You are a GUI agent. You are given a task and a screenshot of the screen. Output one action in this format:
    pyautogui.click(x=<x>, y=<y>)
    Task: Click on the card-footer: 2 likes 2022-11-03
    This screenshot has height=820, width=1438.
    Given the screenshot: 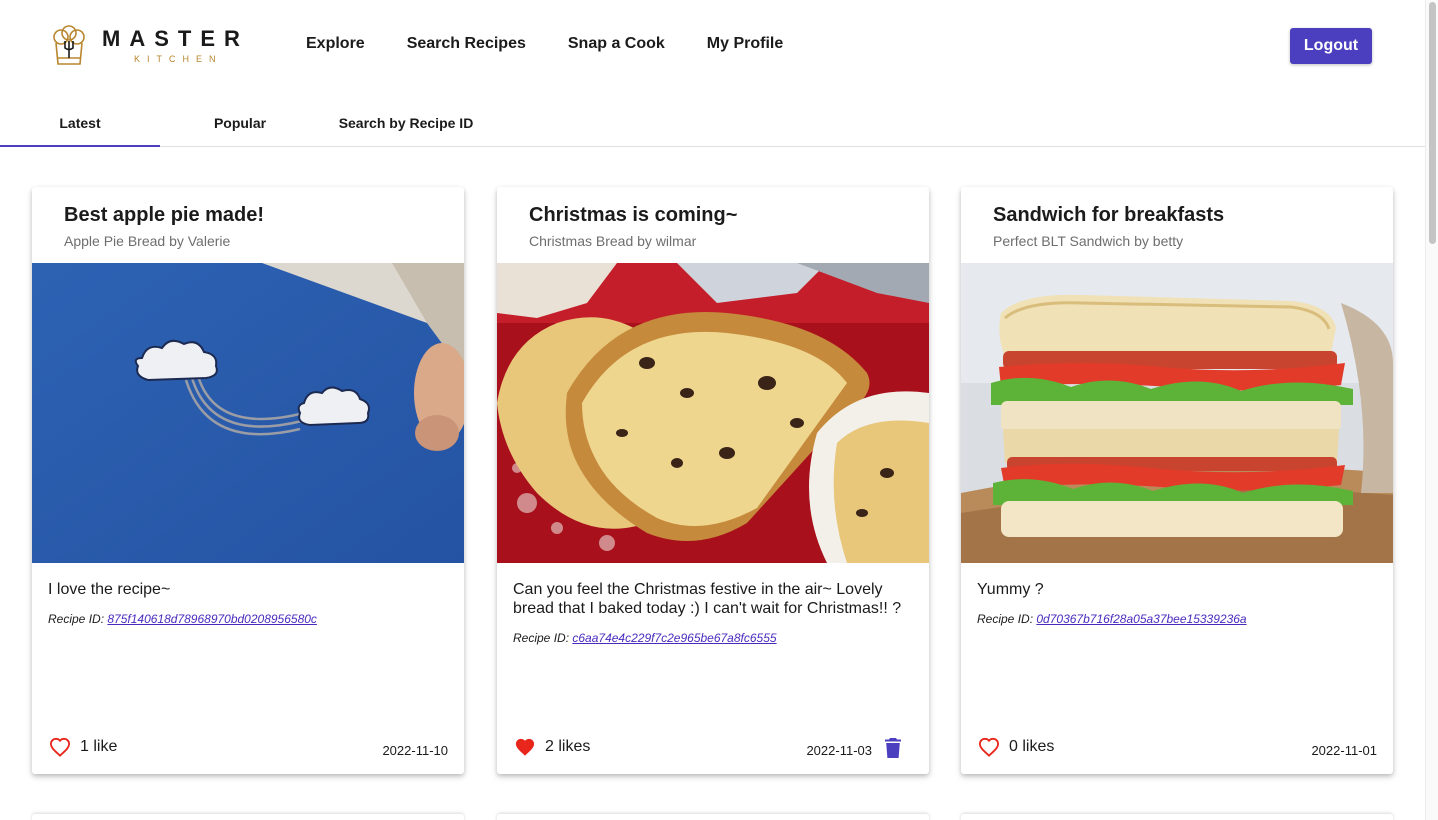 What is the action you would take?
    pyautogui.click(x=713, y=749)
    